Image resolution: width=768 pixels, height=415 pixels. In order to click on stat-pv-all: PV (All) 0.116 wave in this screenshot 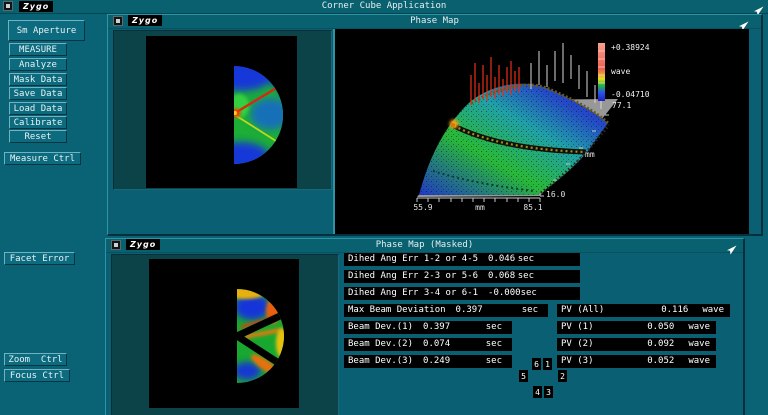, I will do `click(643, 310)`.